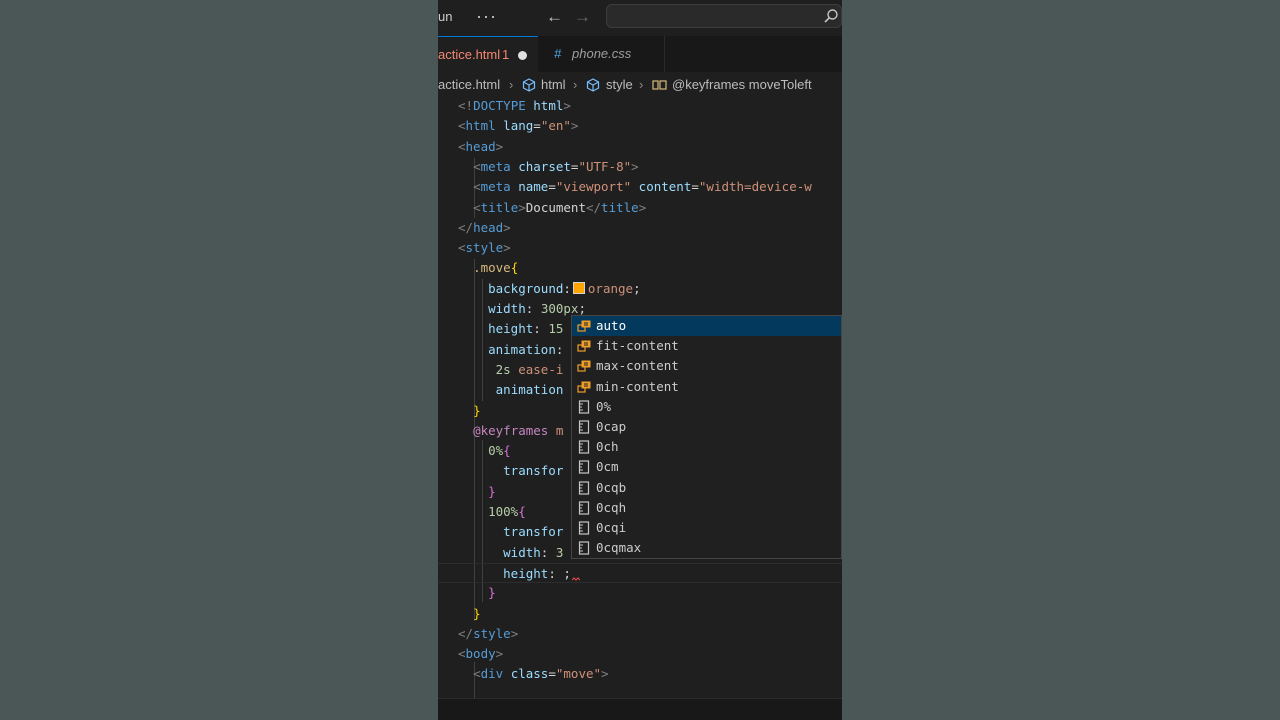  What do you see at coordinates (640, 167) in the screenshot?
I see `code-line: <meta charset="UTF-8">` at bounding box center [640, 167].